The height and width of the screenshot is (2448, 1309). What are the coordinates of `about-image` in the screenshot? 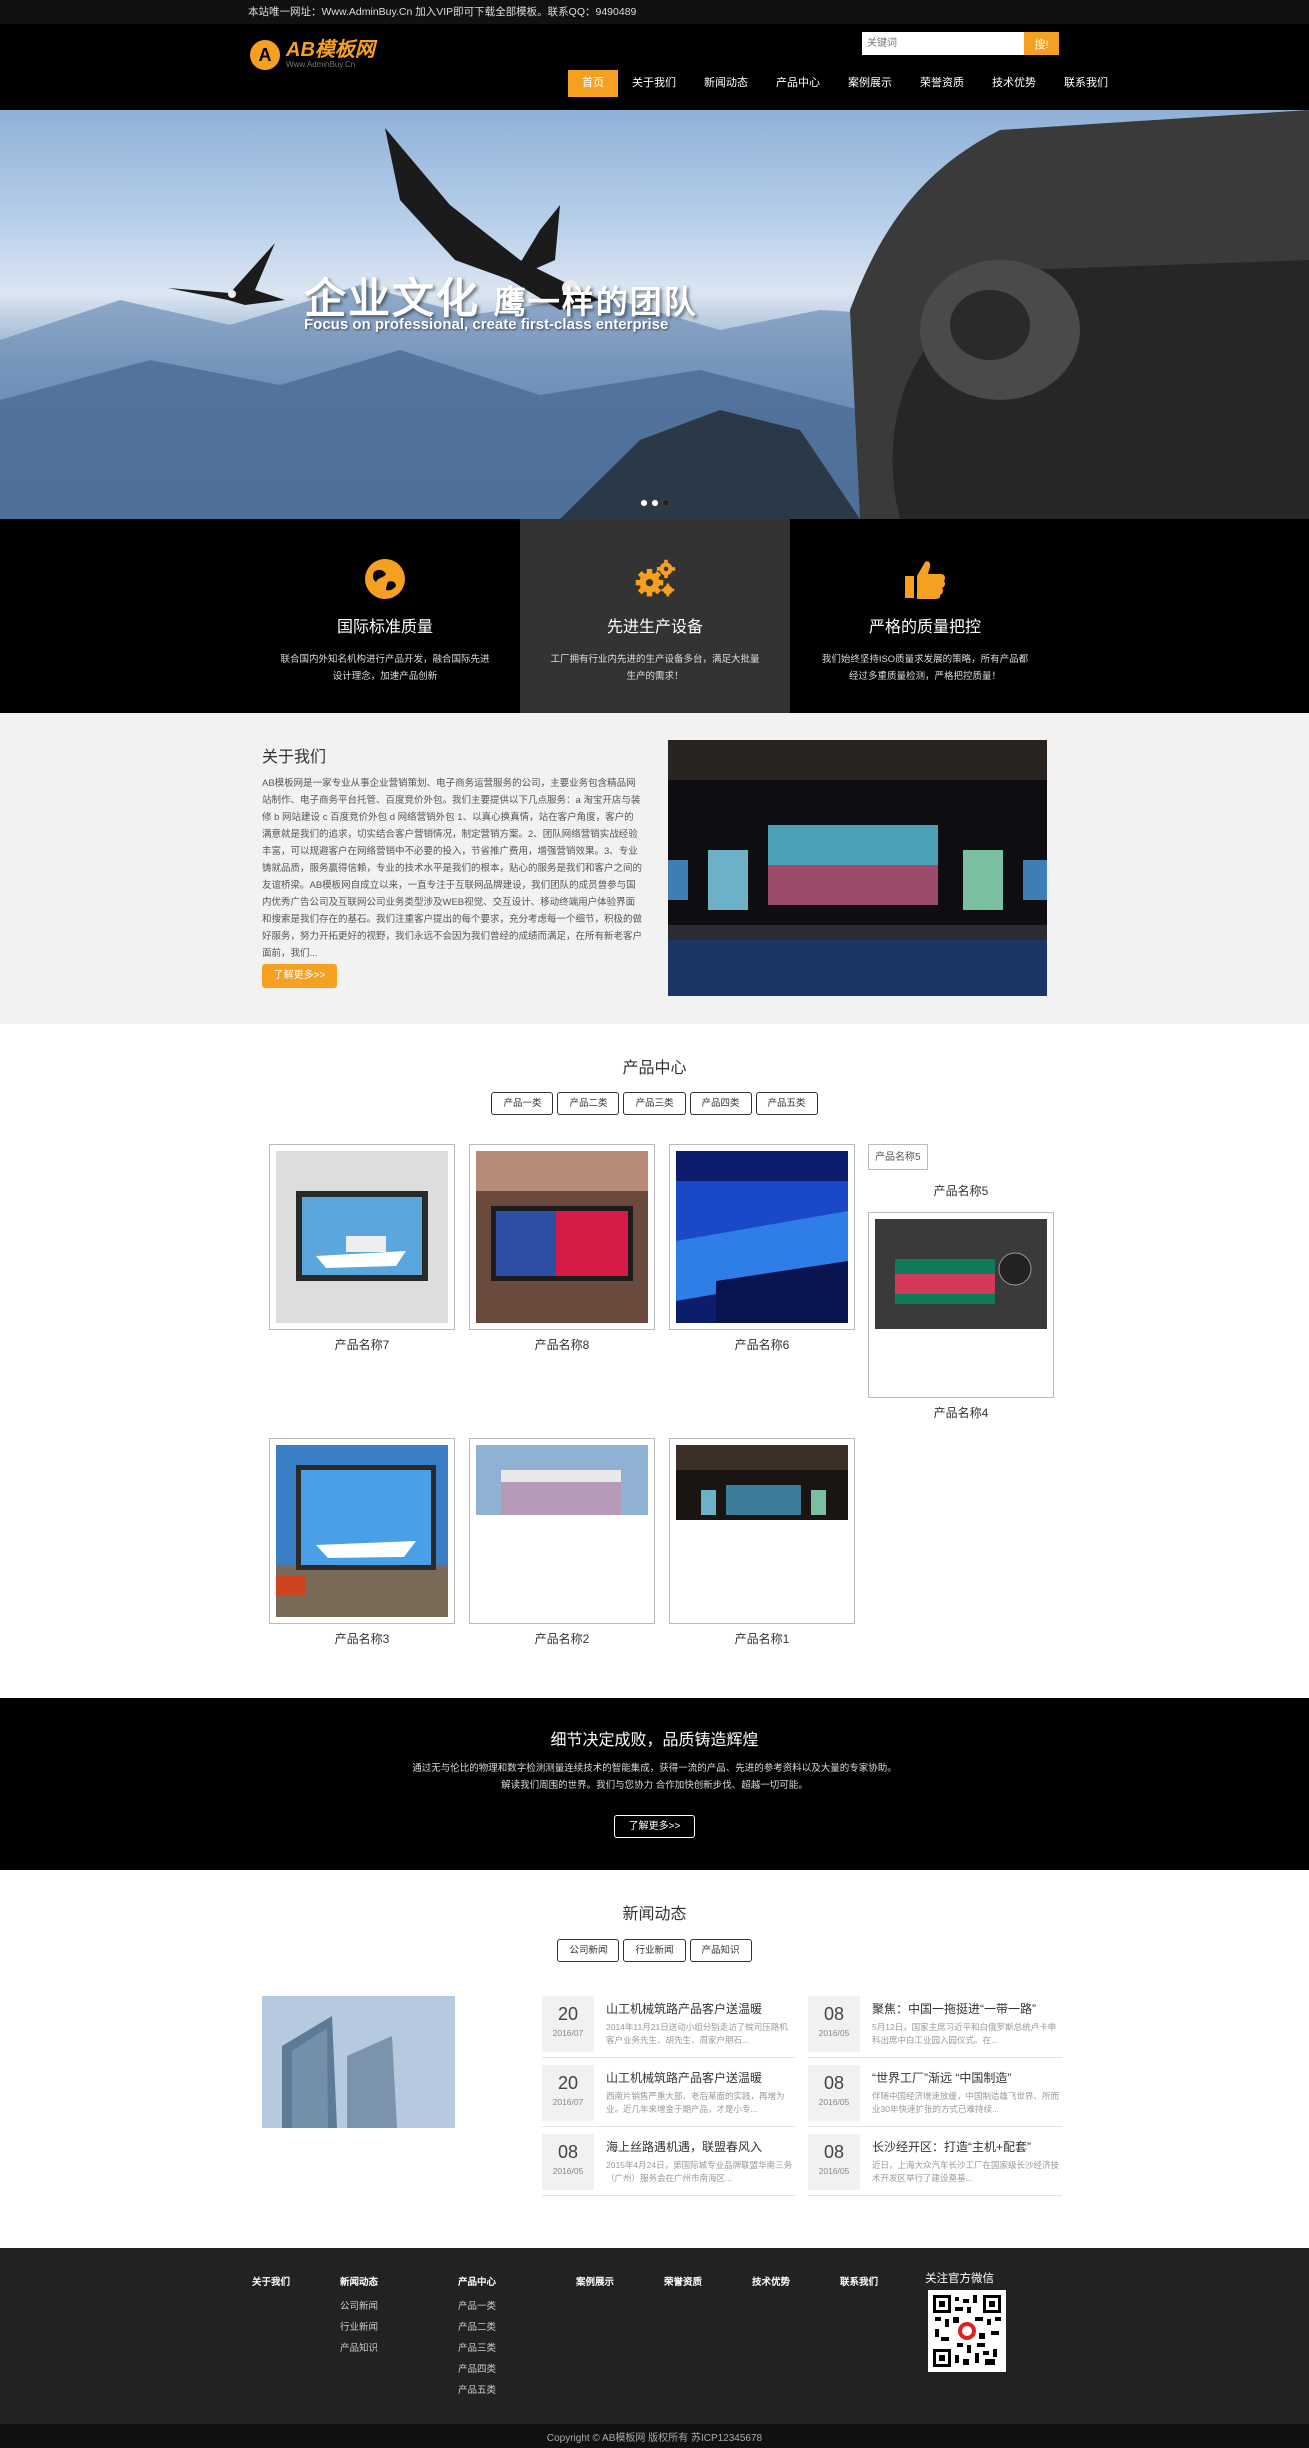 It's located at (857, 868).